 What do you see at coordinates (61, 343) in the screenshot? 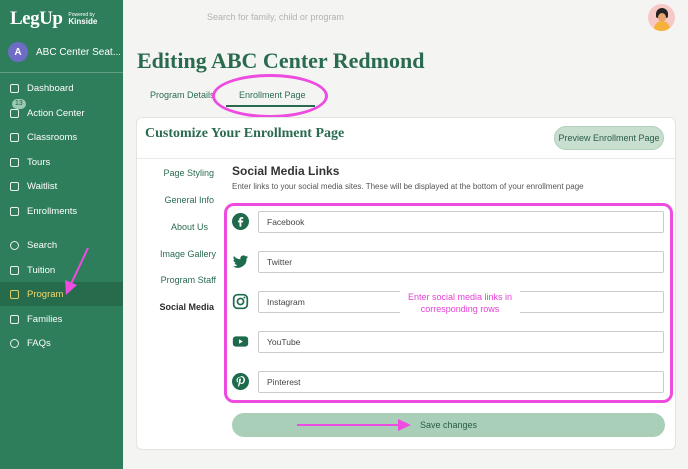
I see `sidebar-item-faqs: FAQs` at bounding box center [61, 343].